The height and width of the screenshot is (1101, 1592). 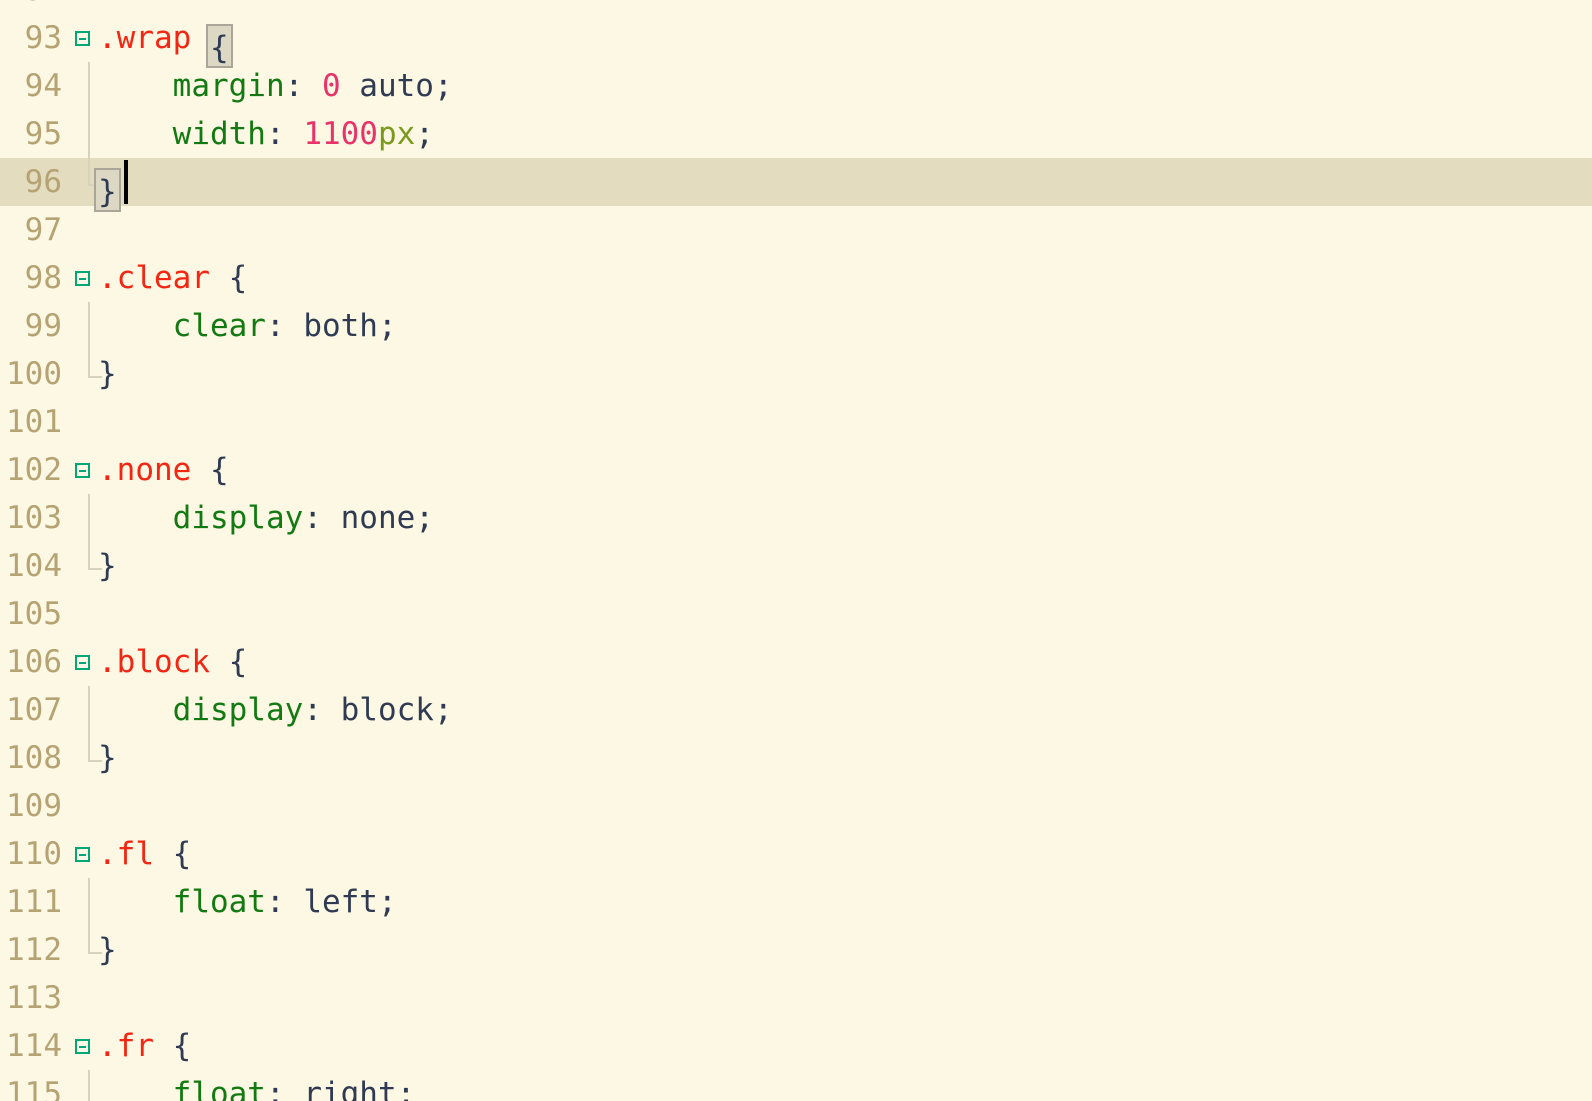 I want to click on code-line: 100}, so click(x=796, y=374).